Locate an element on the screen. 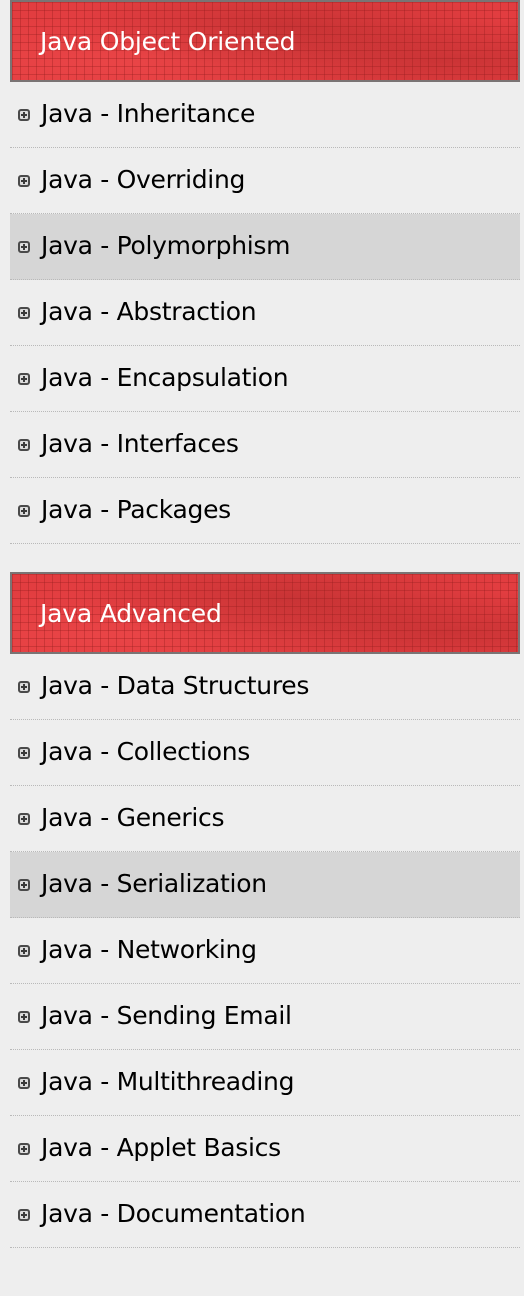  menu-item-multithreading: Java - Multithreading is located at coordinates (265, 1083).